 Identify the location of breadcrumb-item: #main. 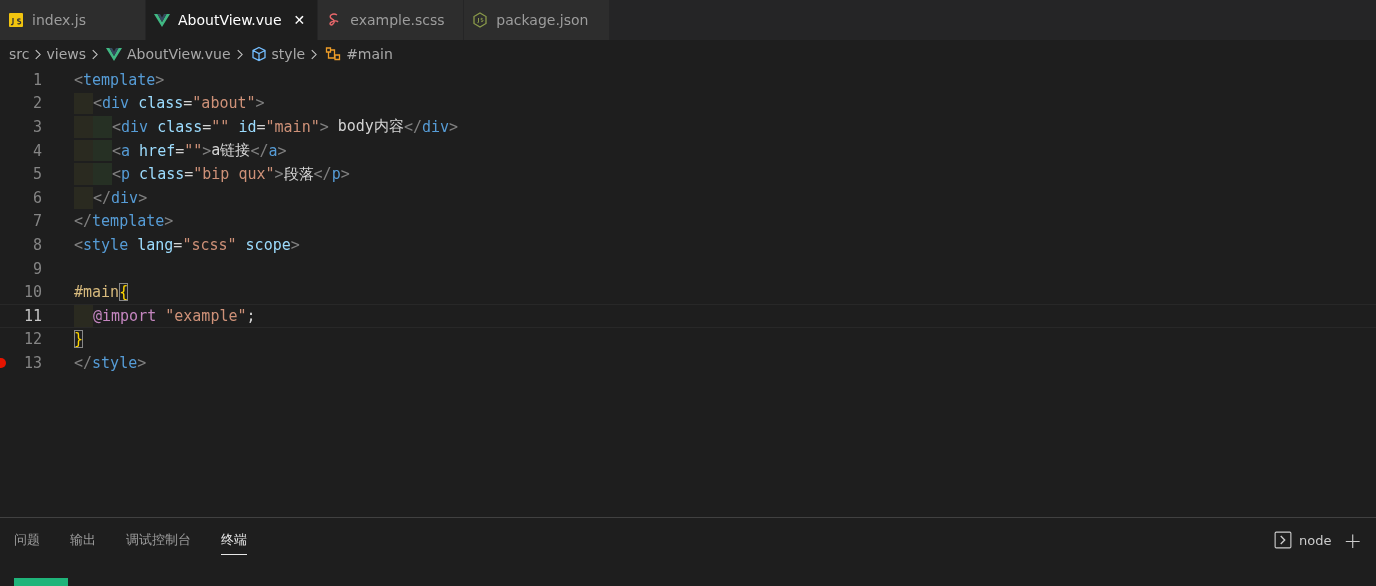
(369, 54).